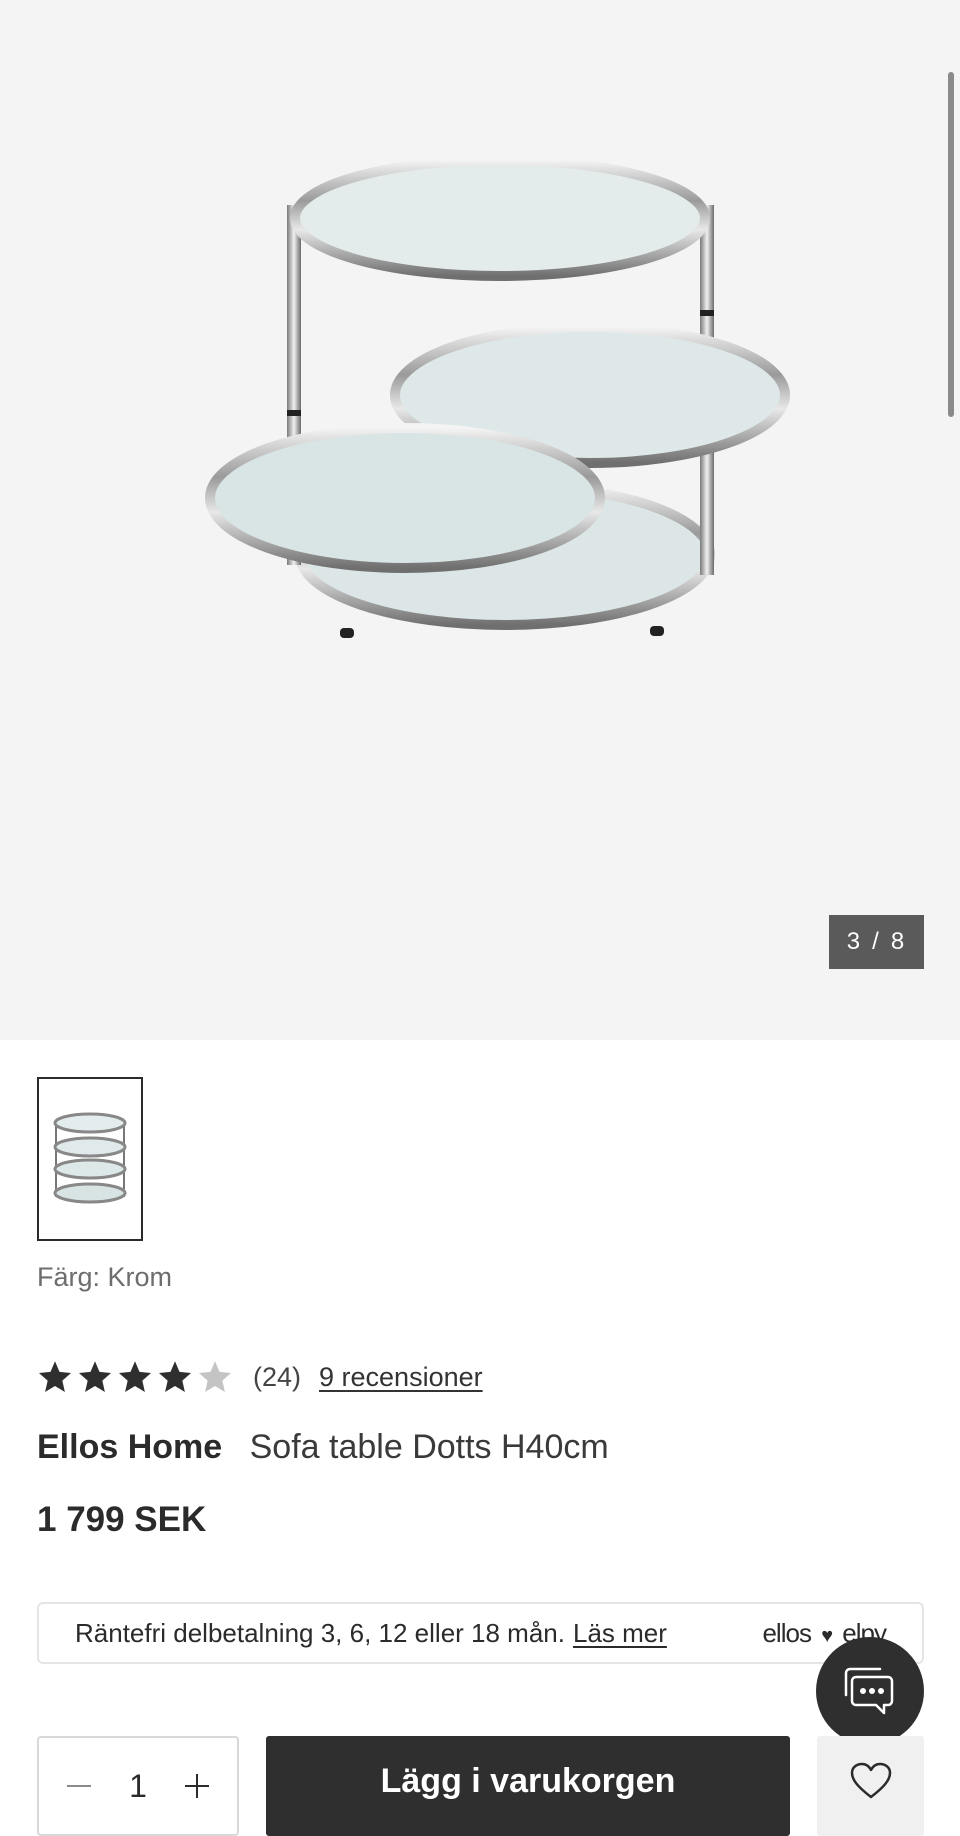 This screenshot has height=1836, width=960. Describe the element at coordinates (827, 1636) in the screenshot. I see `heart-small-icon: ♥` at that location.